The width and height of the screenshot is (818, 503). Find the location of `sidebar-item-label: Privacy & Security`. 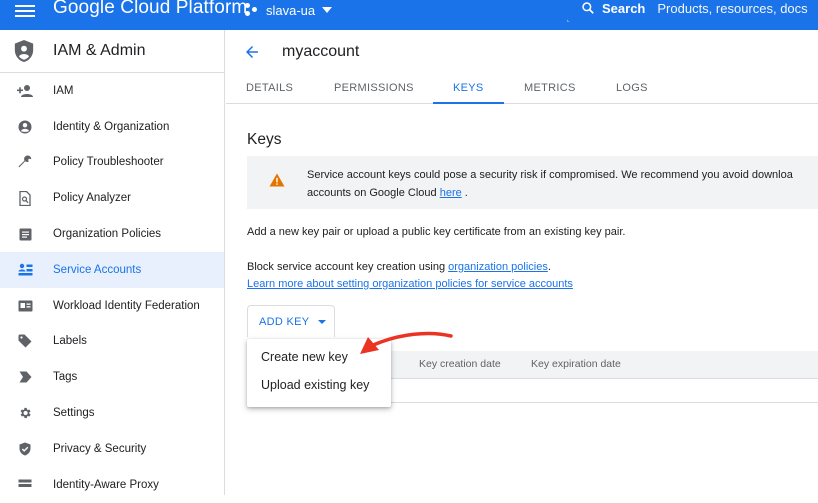

sidebar-item-label: Privacy & Security is located at coordinates (100, 448).